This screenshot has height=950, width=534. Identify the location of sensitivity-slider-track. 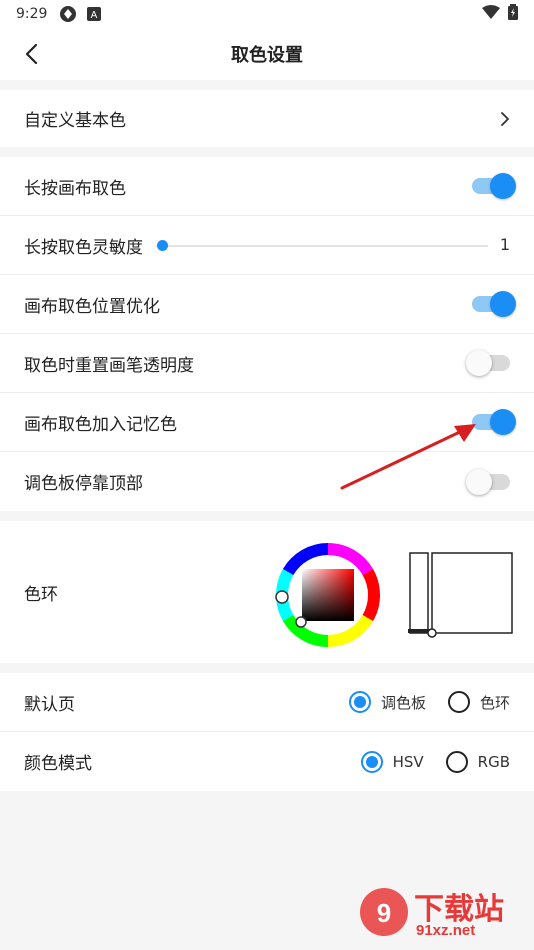
(322, 246).